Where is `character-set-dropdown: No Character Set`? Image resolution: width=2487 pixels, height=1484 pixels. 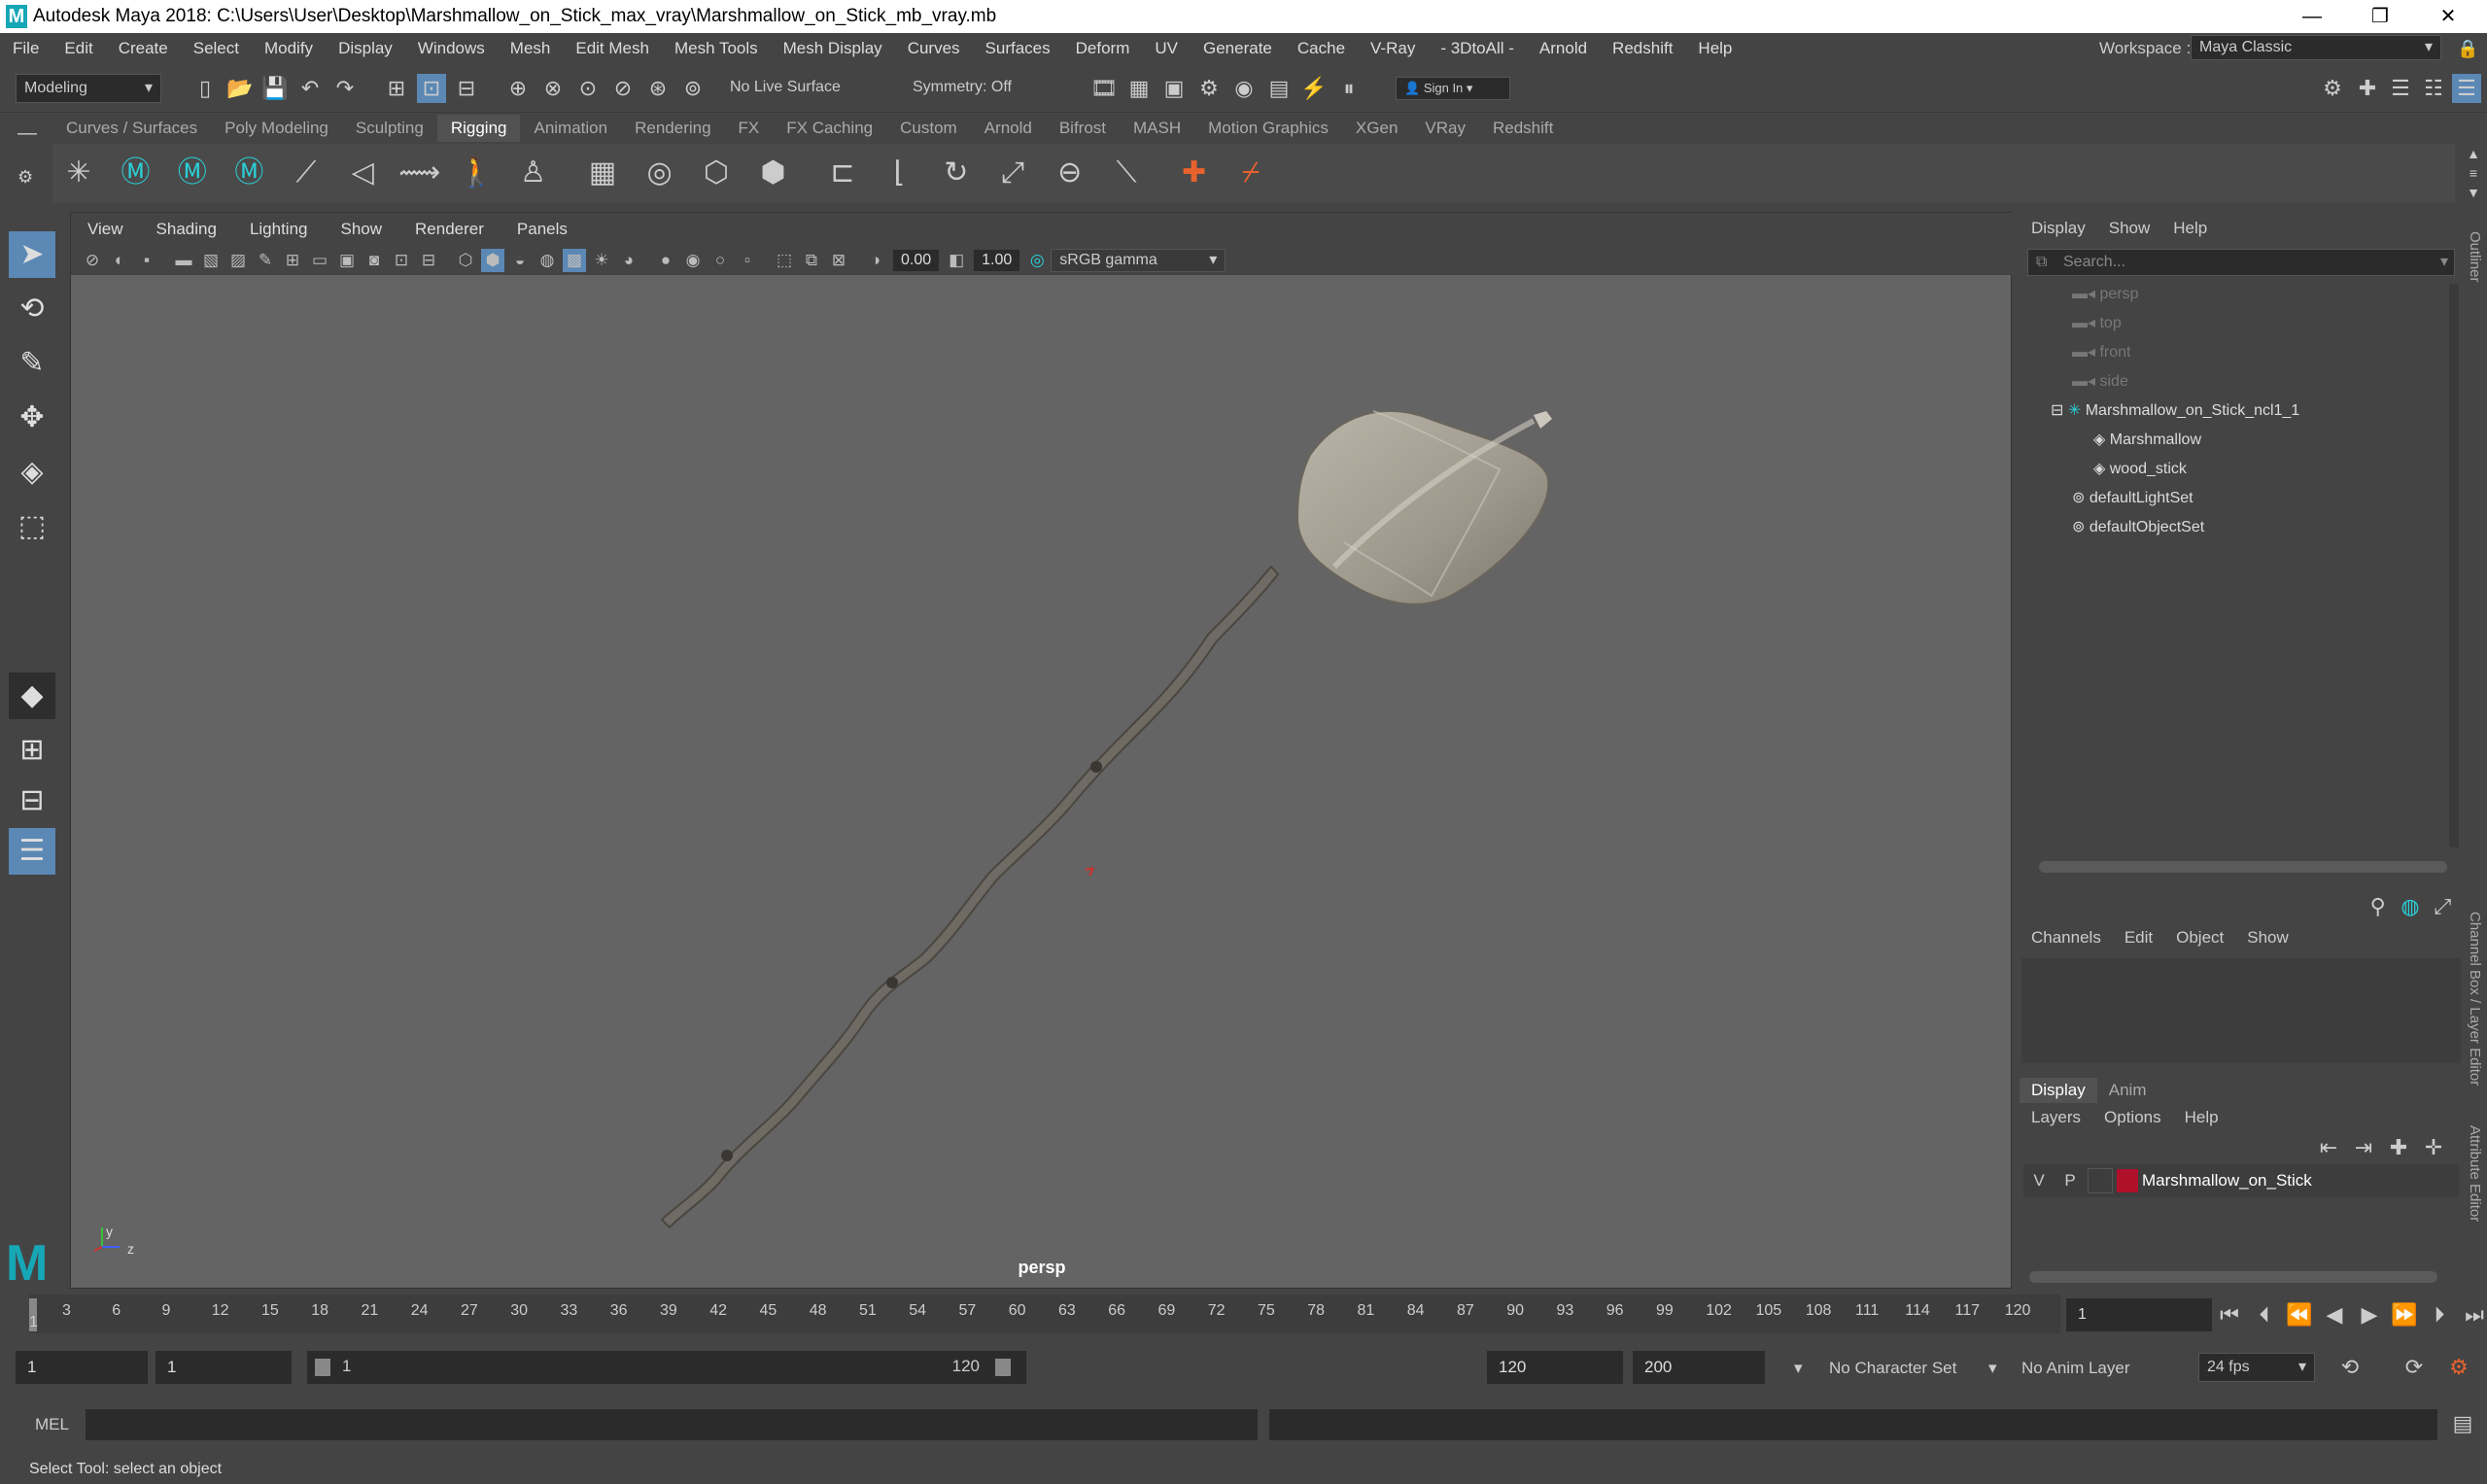
character-set-dropdown: No Character Set is located at coordinates (1892, 1368).